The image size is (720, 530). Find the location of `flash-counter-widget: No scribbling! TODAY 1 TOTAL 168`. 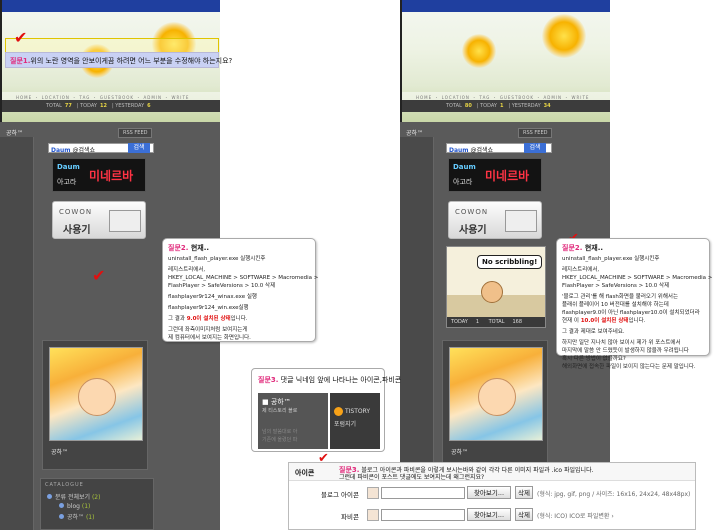

flash-counter-widget: No scribbling! TODAY 1 TOTAL 168 is located at coordinates (496, 287).